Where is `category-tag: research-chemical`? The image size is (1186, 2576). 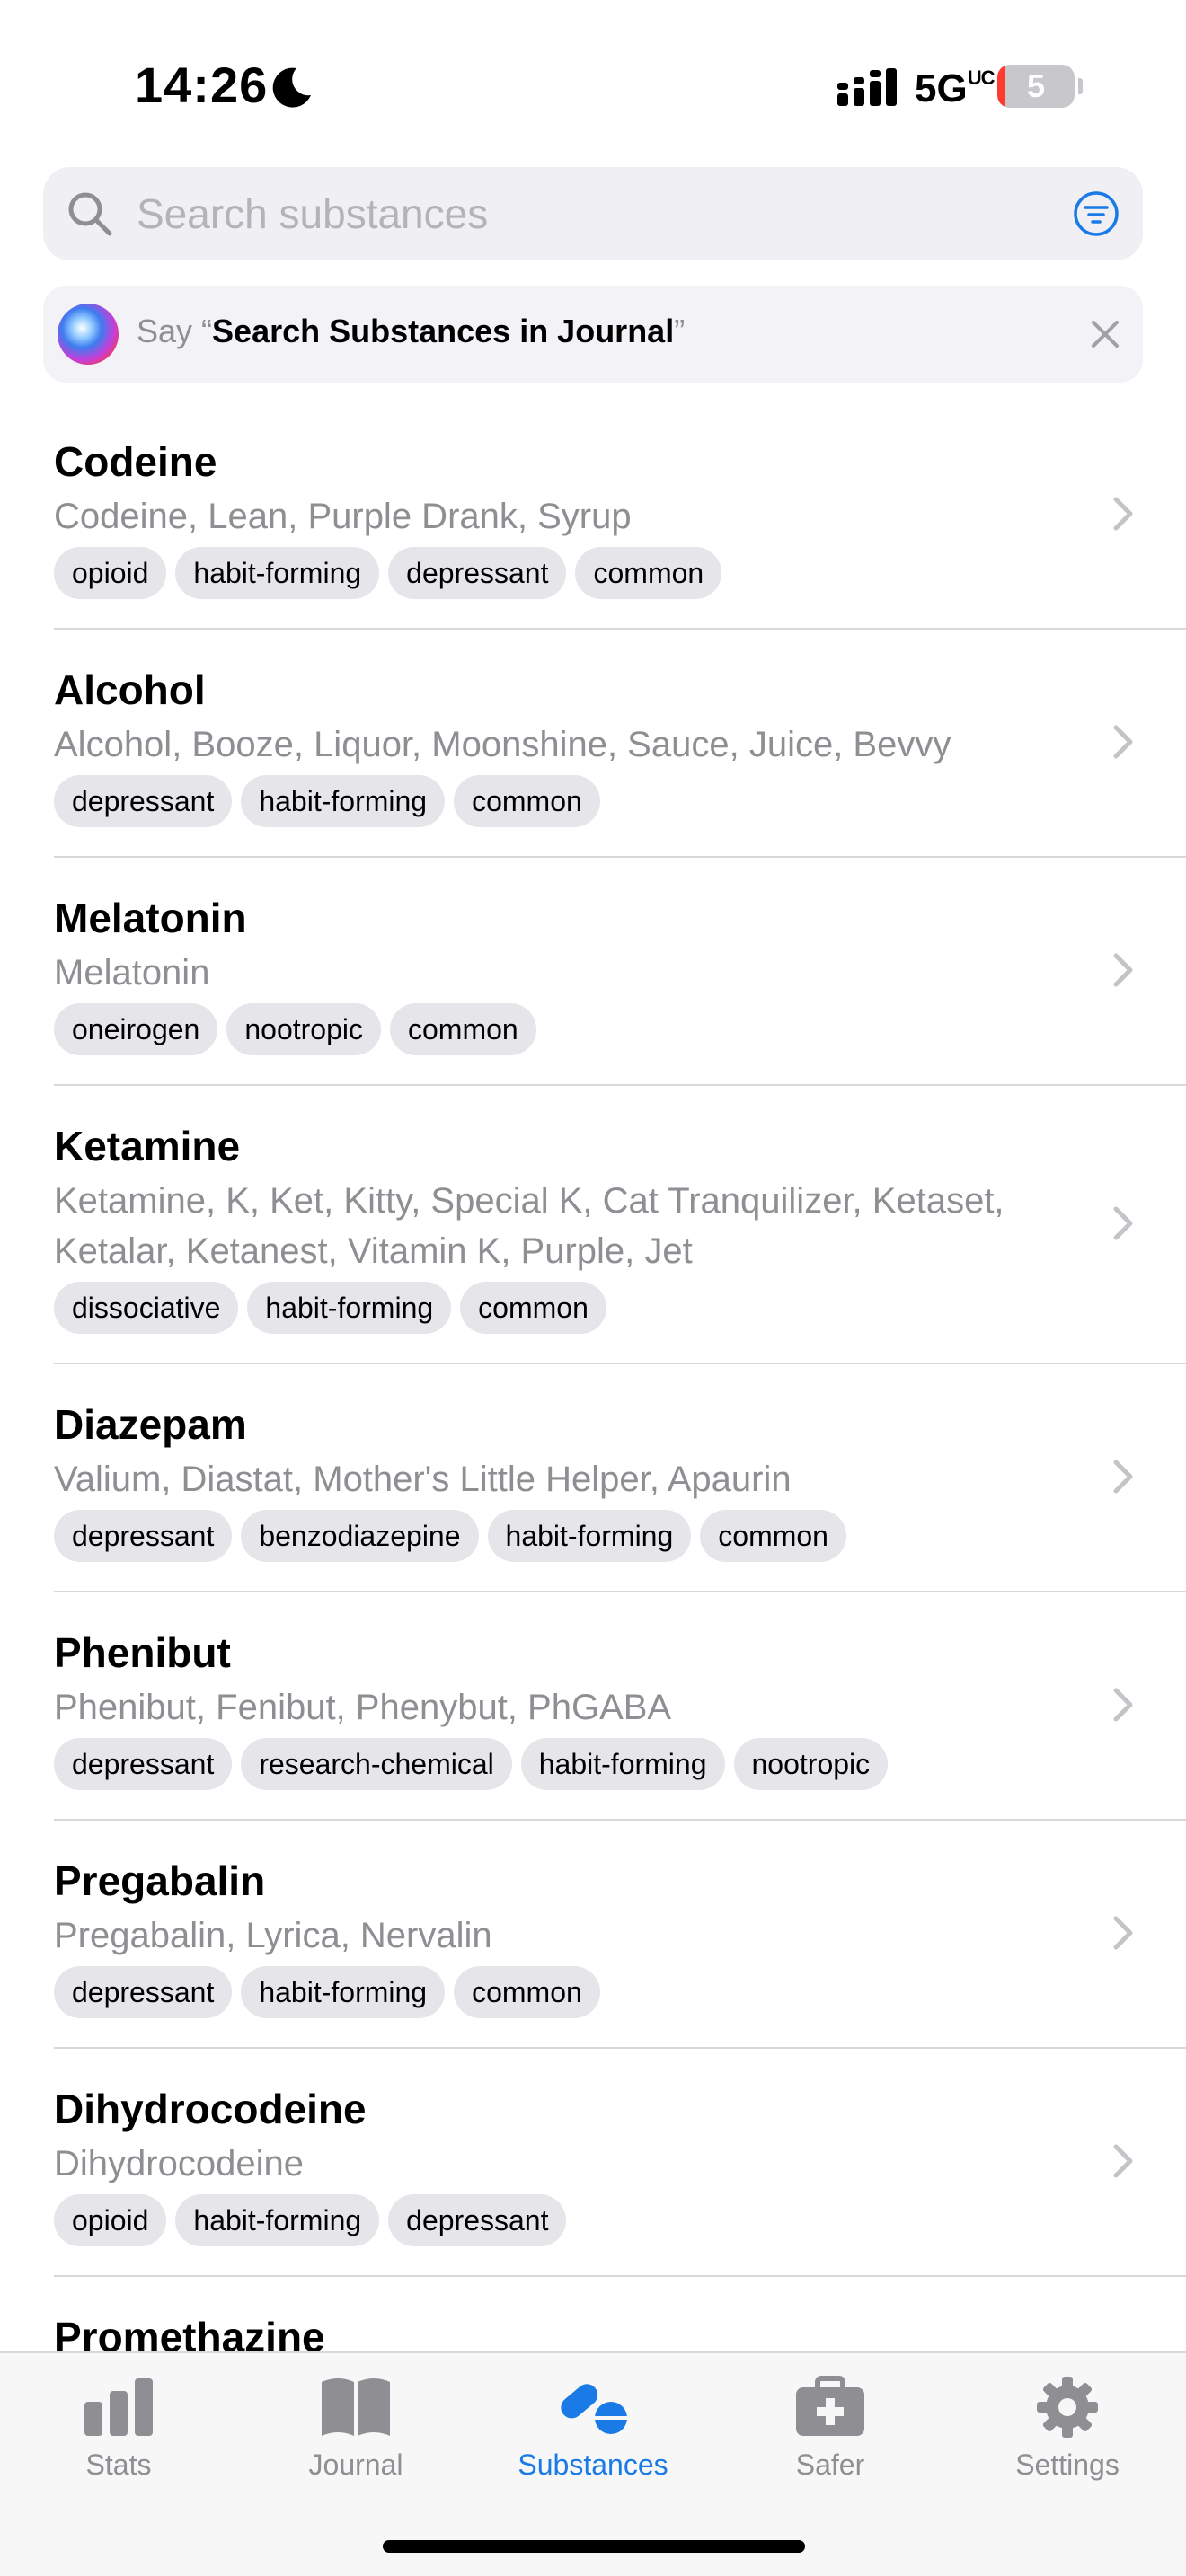
category-tag: research-chemical is located at coordinates (376, 1764).